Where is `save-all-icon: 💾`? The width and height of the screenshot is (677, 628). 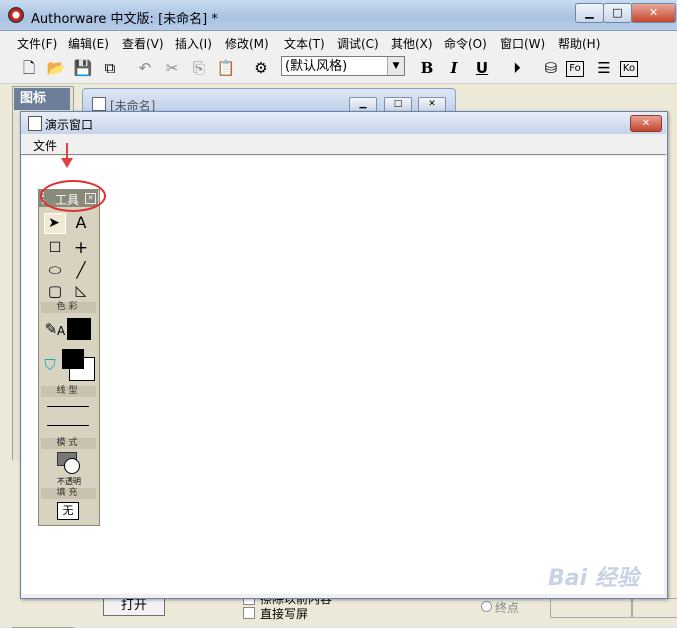
save-all-icon: 💾 is located at coordinates (83, 68).